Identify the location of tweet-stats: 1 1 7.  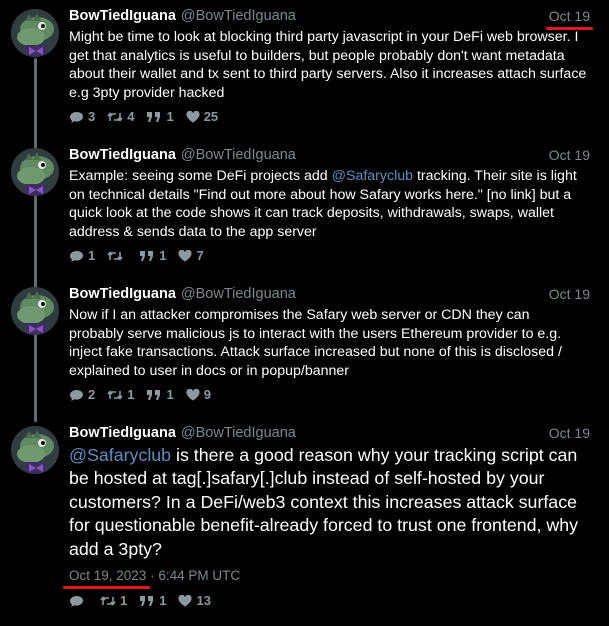
(142, 256).